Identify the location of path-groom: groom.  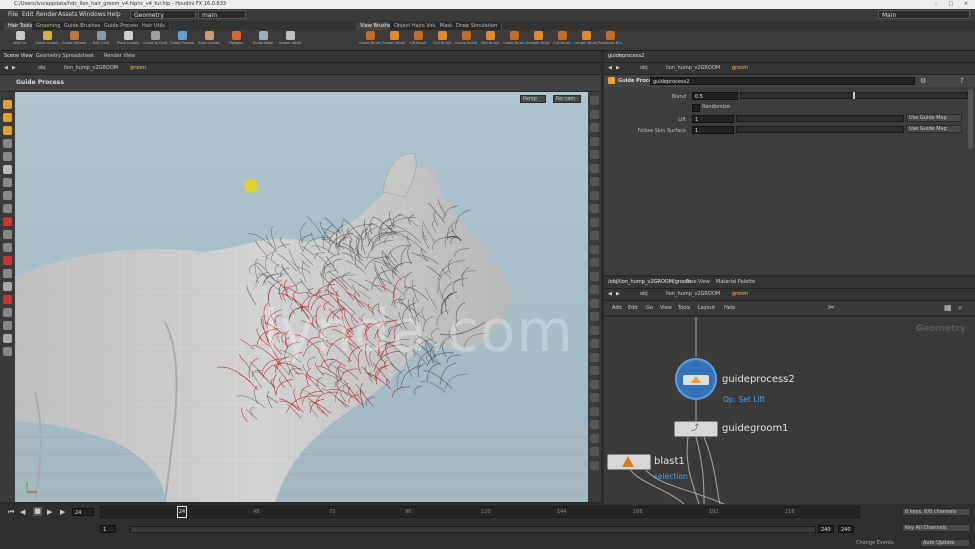
(138, 68).